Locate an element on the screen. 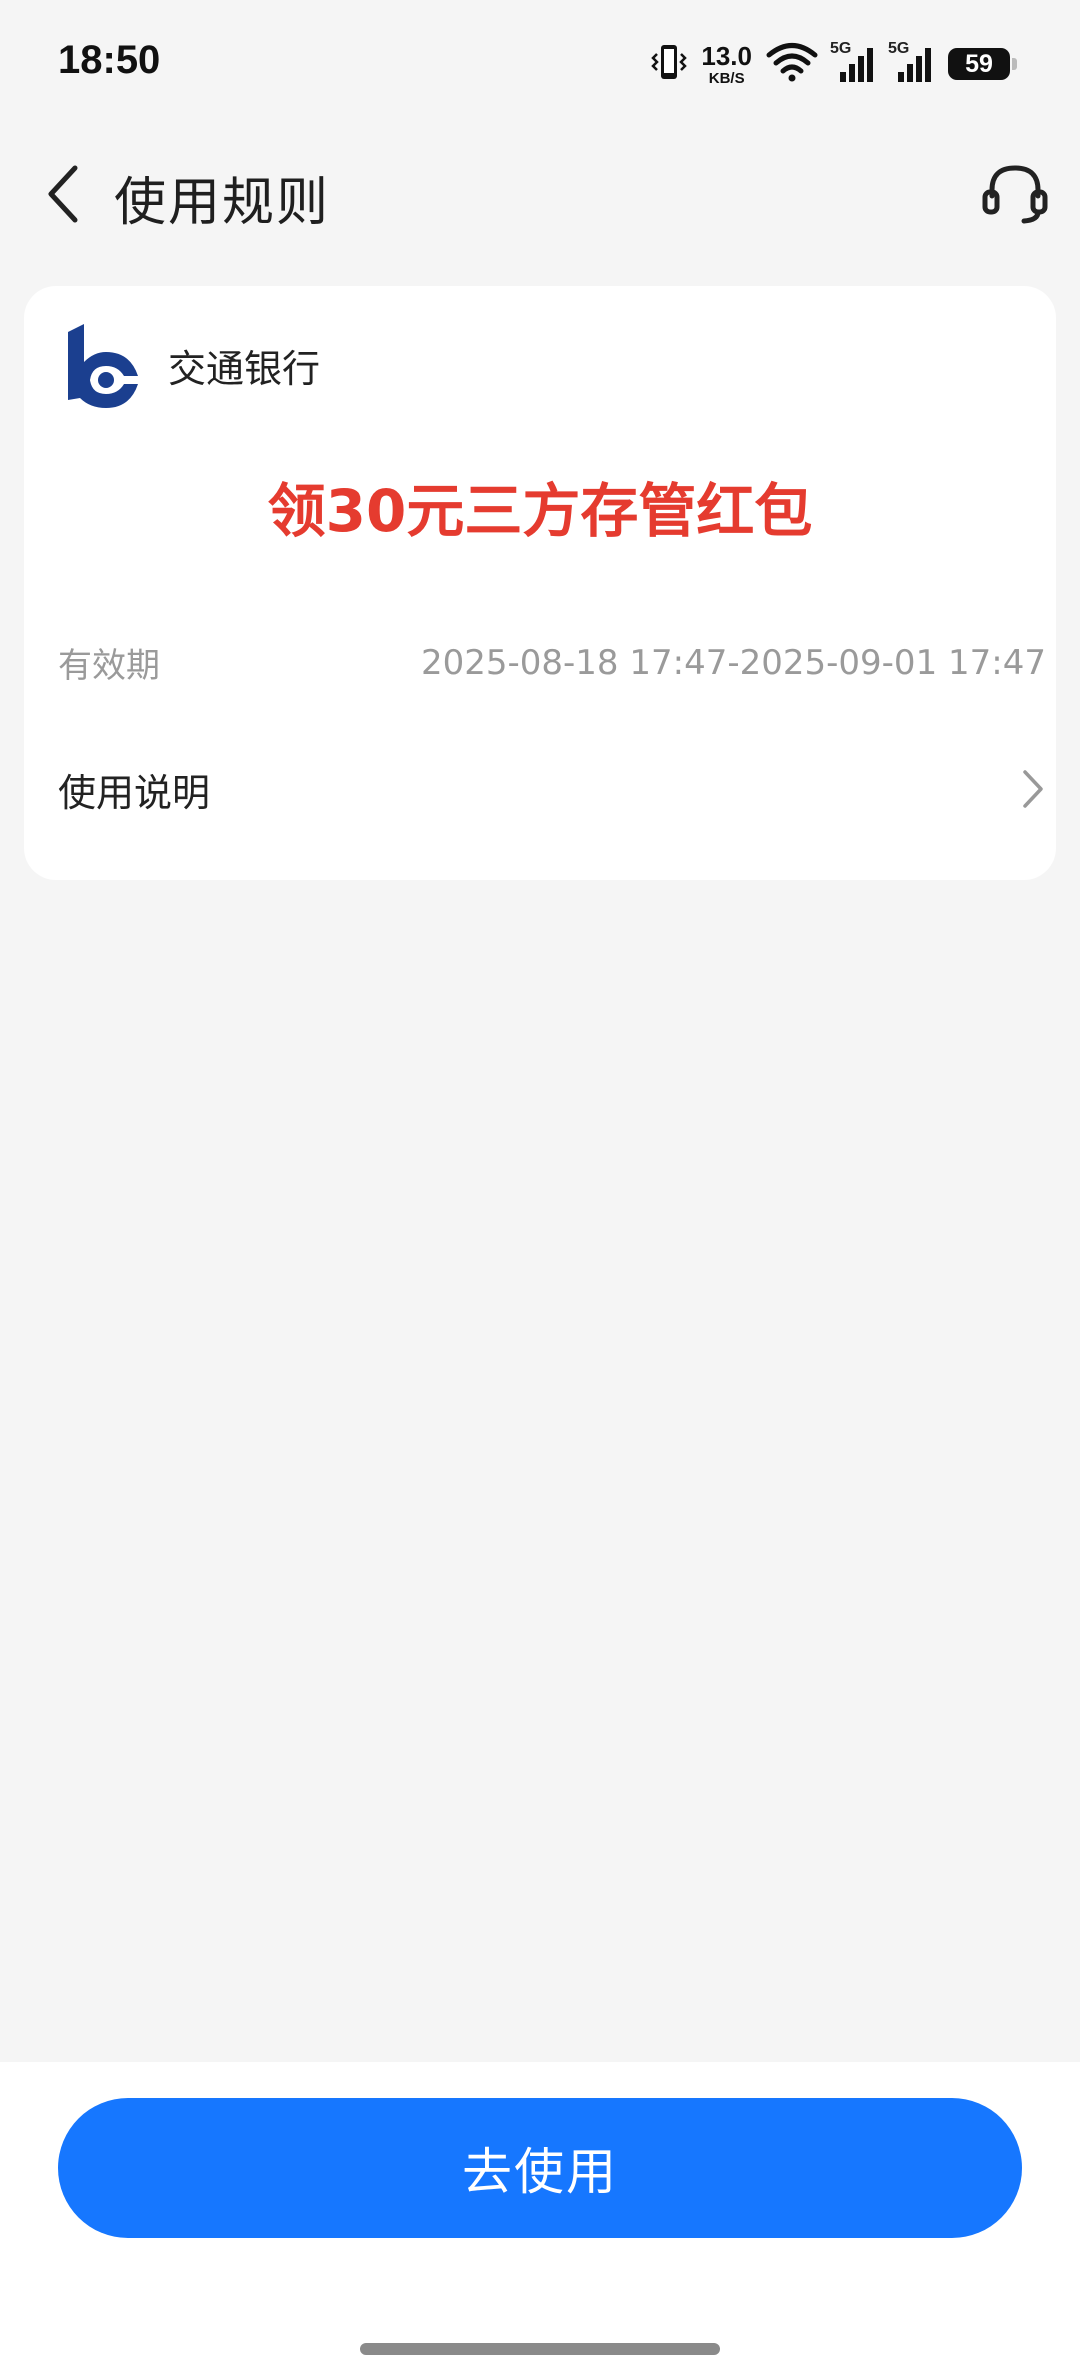 Image resolution: width=1080 pixels, height=2376 pixels. validity-label: 有效期 is located at coordinates (109, 666).